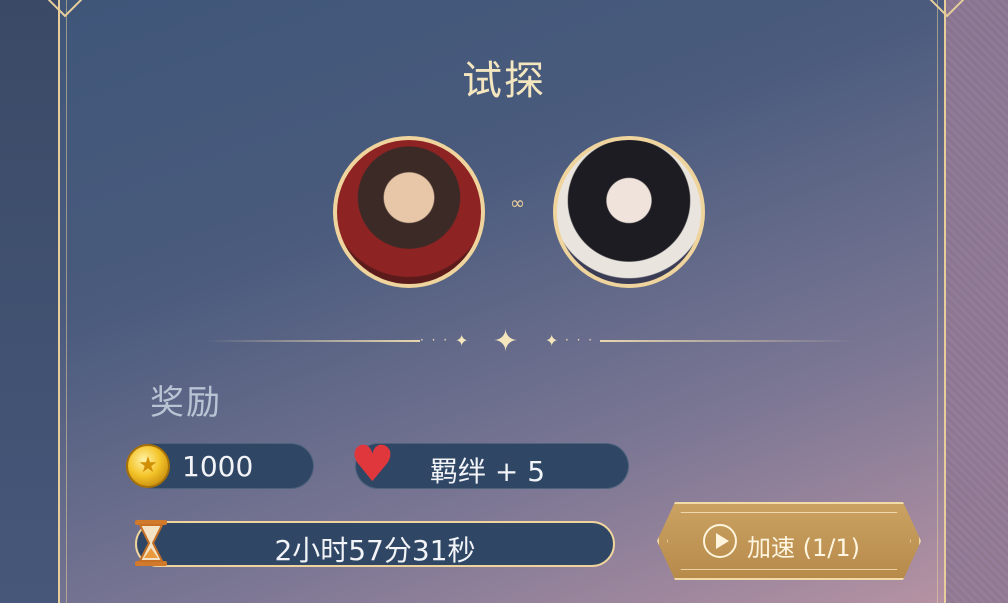 Image resolution: width=1008 pixels, height=603 pixels. What do you see at coordinates (504, 81) in the screenshot?
I see `dialog-title: 试探` at bounding box center [504, 81].